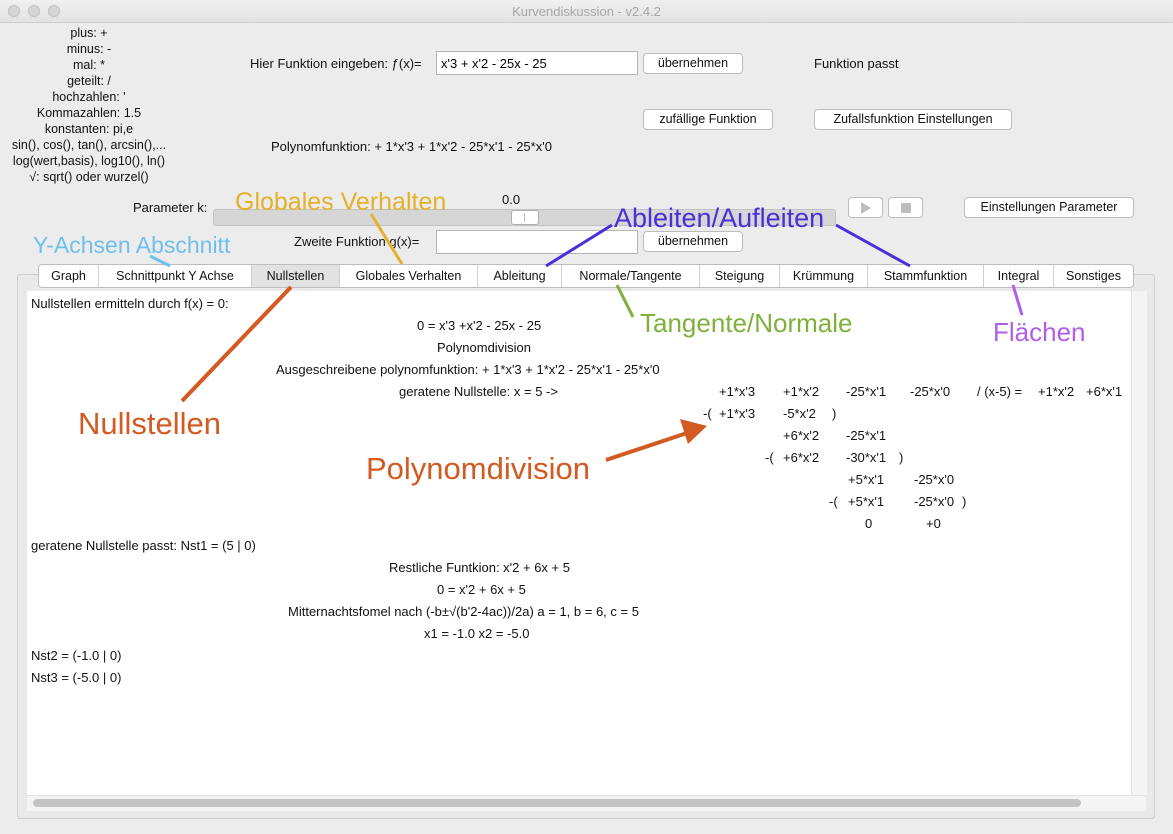 This screenshot has width=1173, height=834. I want to click on annotation-line-nullstellen, so click(236, 344).